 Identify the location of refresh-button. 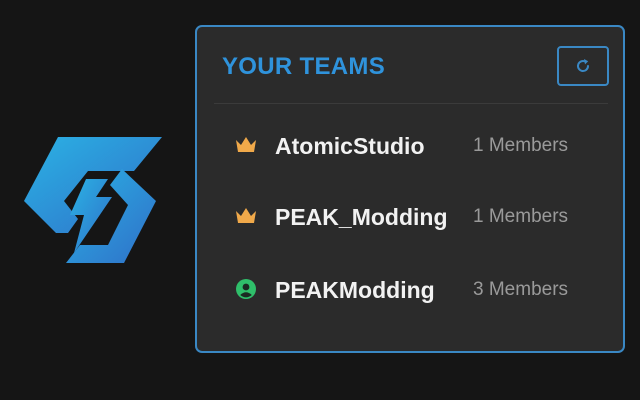
(583, 66).